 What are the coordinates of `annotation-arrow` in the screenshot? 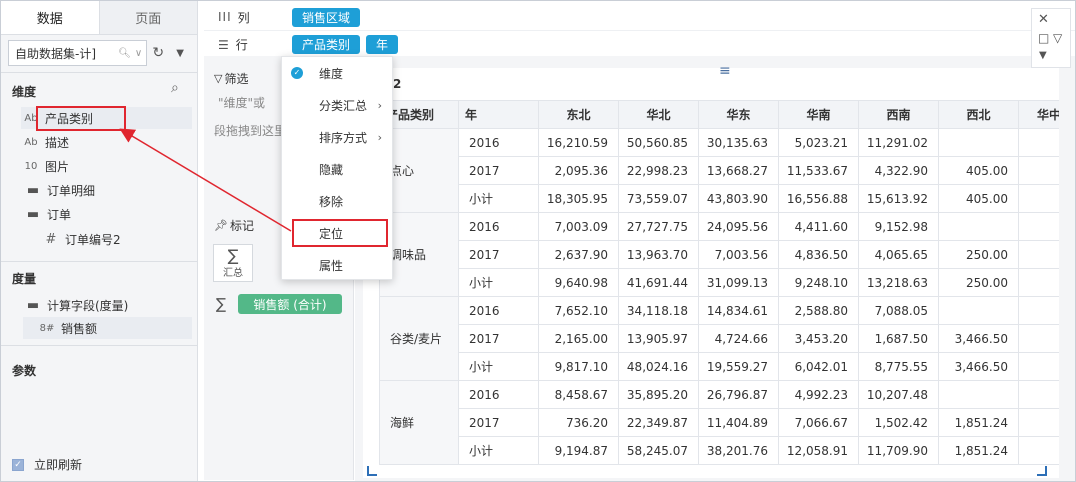 It's located at (205, 180).